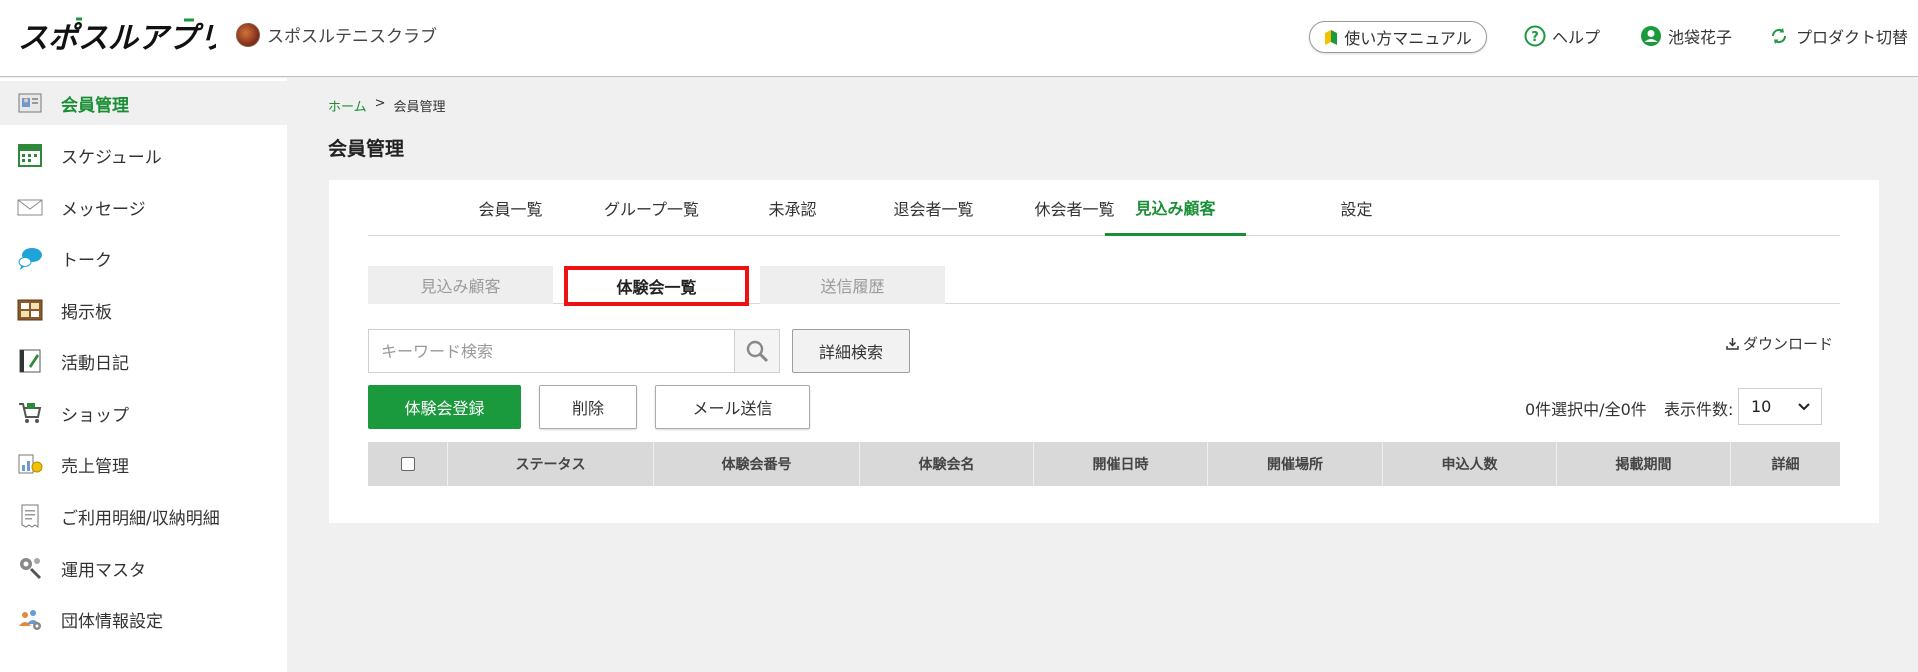  I want to click on search-button, so click(756, 351).